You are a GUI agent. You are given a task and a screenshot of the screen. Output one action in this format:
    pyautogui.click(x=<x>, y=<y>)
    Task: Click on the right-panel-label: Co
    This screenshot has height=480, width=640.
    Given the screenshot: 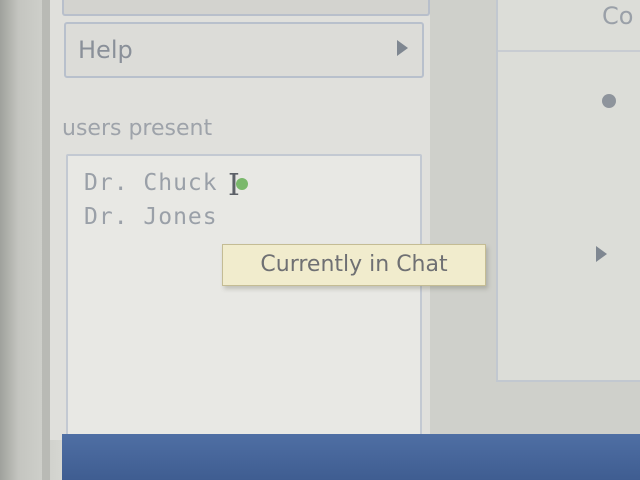 What is the action you would take?
    pyautogui.click(x=618, y=16)
    